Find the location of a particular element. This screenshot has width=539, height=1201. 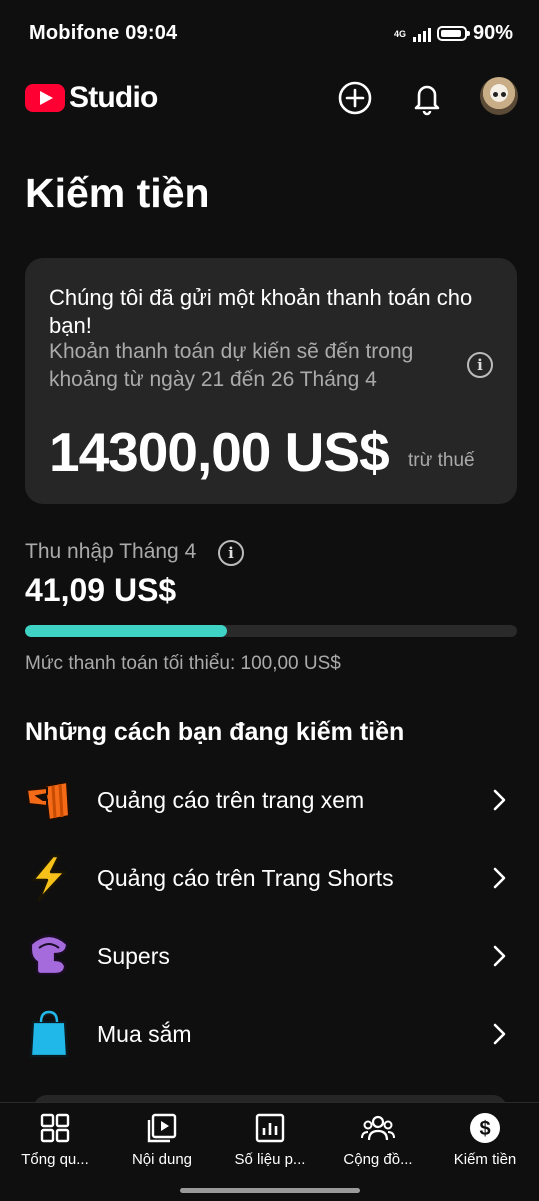

income-info-icon: i is located at coordinates (231, 553).